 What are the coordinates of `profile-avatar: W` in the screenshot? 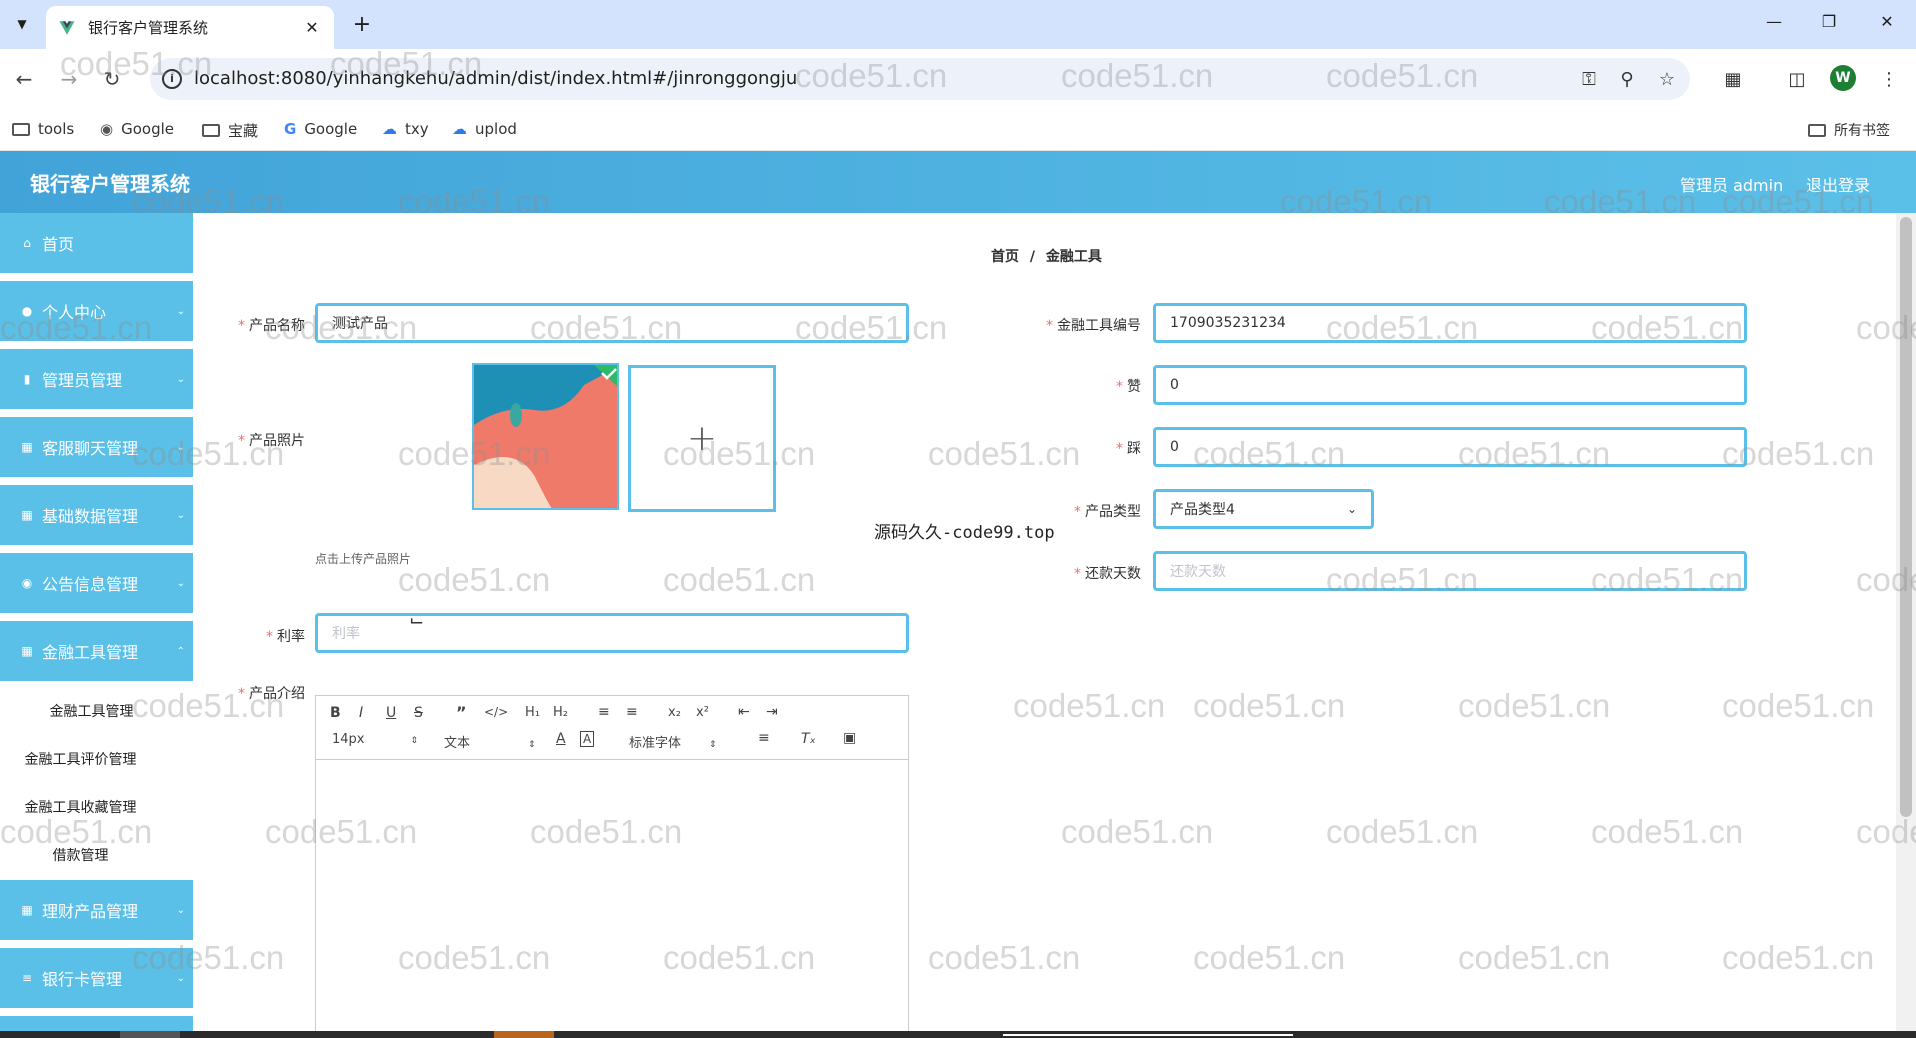 It's located at (1843, 78).